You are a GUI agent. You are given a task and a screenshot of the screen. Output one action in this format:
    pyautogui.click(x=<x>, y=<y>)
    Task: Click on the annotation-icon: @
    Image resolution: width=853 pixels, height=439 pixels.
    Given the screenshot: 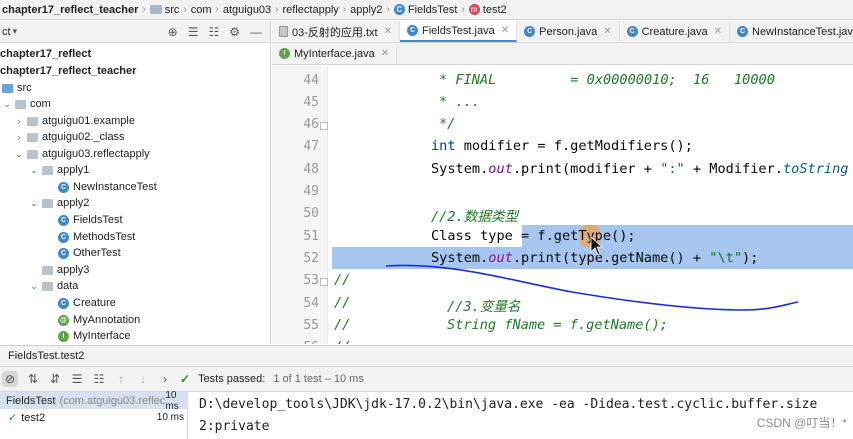 What is the action you would take?
    pyautogui.click(x=63, y=320)
    